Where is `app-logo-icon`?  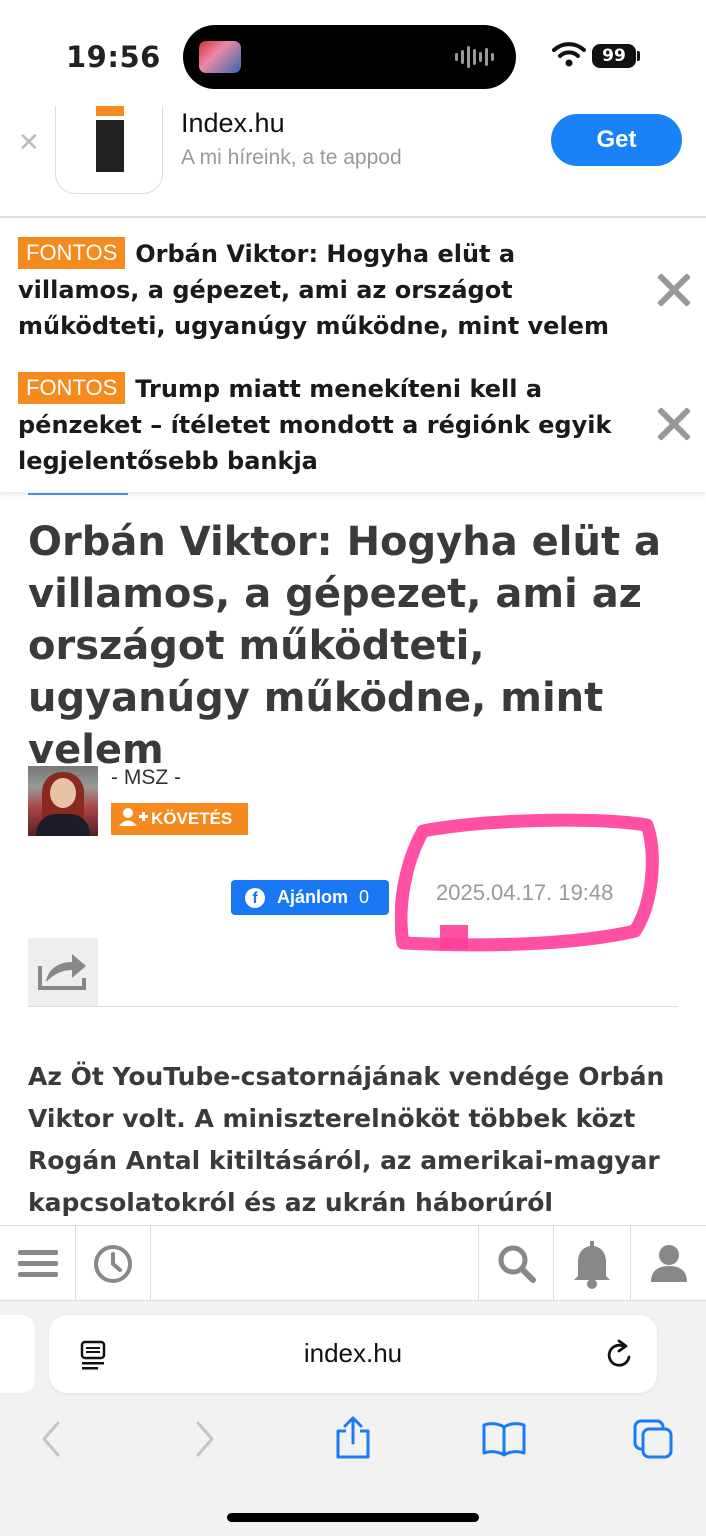 app-logo-icon is located at coordinates (109, 150).